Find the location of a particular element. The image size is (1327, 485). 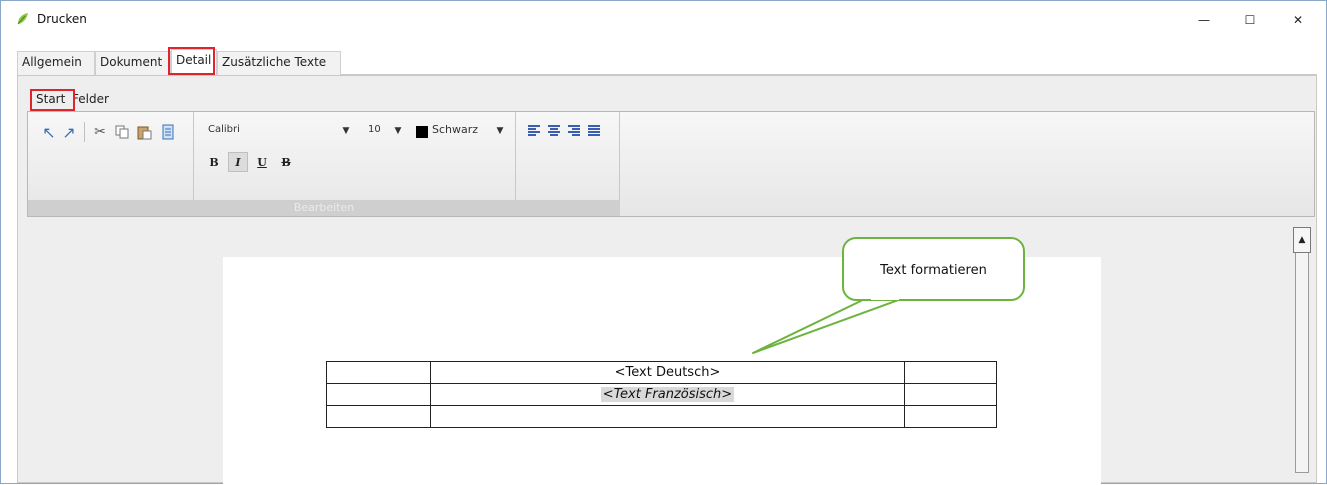

document-table: <Text Deutsch> <Text Französisch> is located at coordinates (661, 394).